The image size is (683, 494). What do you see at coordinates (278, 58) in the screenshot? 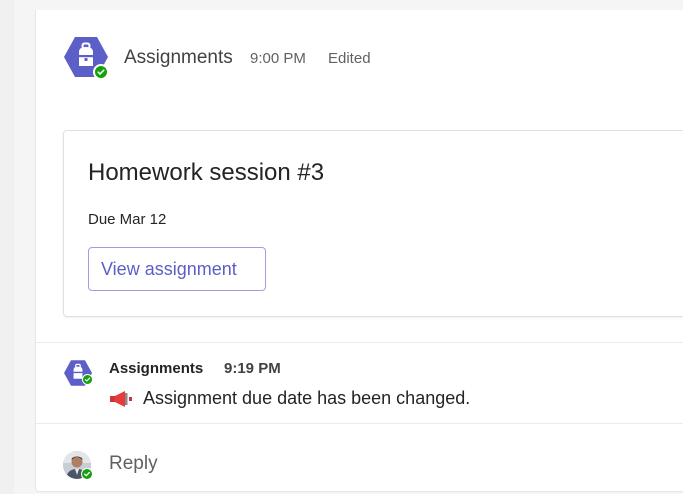
I see `message-timestamp: 9:00 PM` at bounding box center [278, 58].